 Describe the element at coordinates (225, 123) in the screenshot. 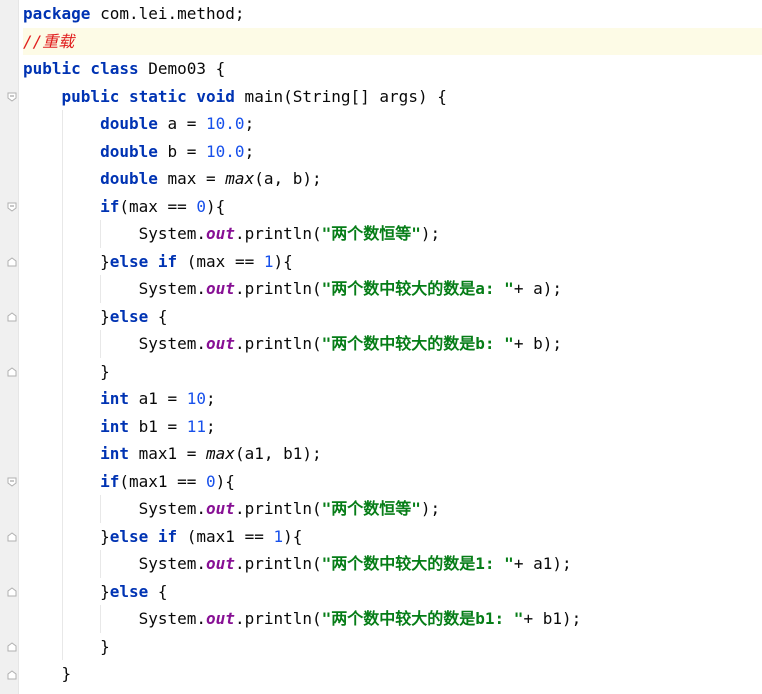

I see `code-token-num: 10.0` at that location.